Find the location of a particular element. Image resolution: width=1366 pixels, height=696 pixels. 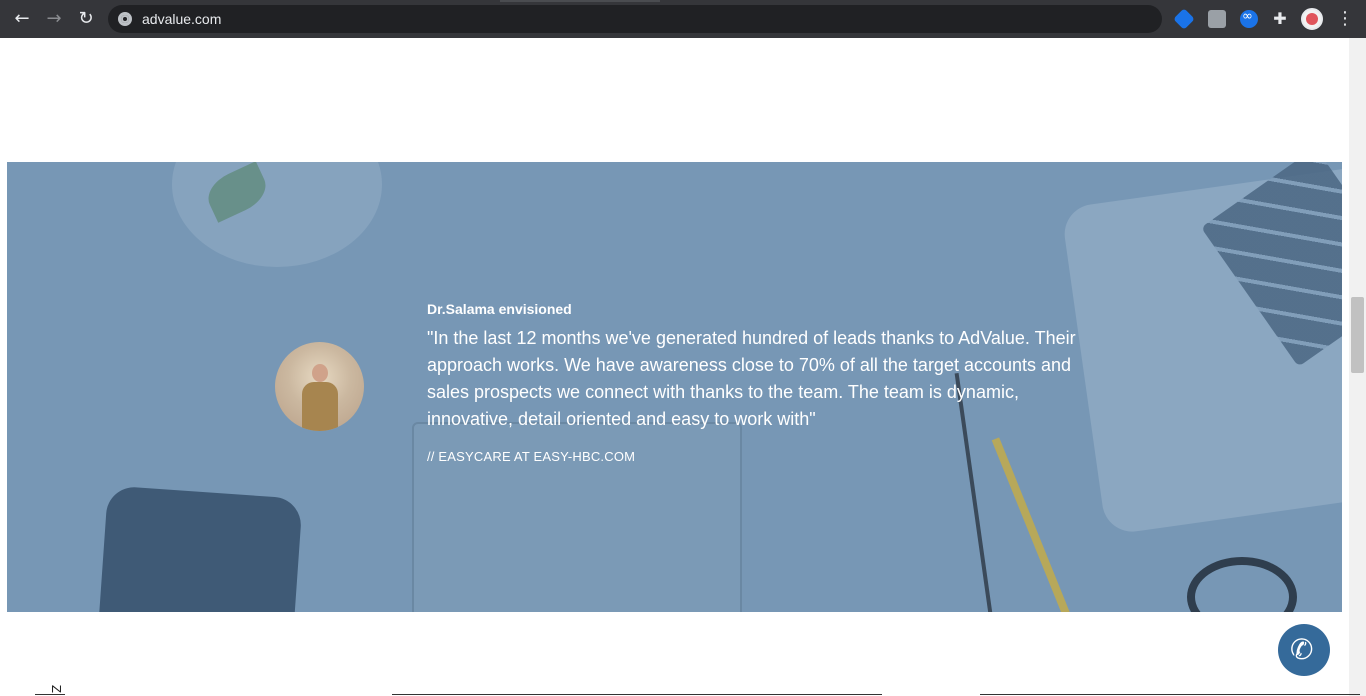

testimonial-company: // EASYCARE AT EASY-HBC.COM is located at coordinates (531, 456).